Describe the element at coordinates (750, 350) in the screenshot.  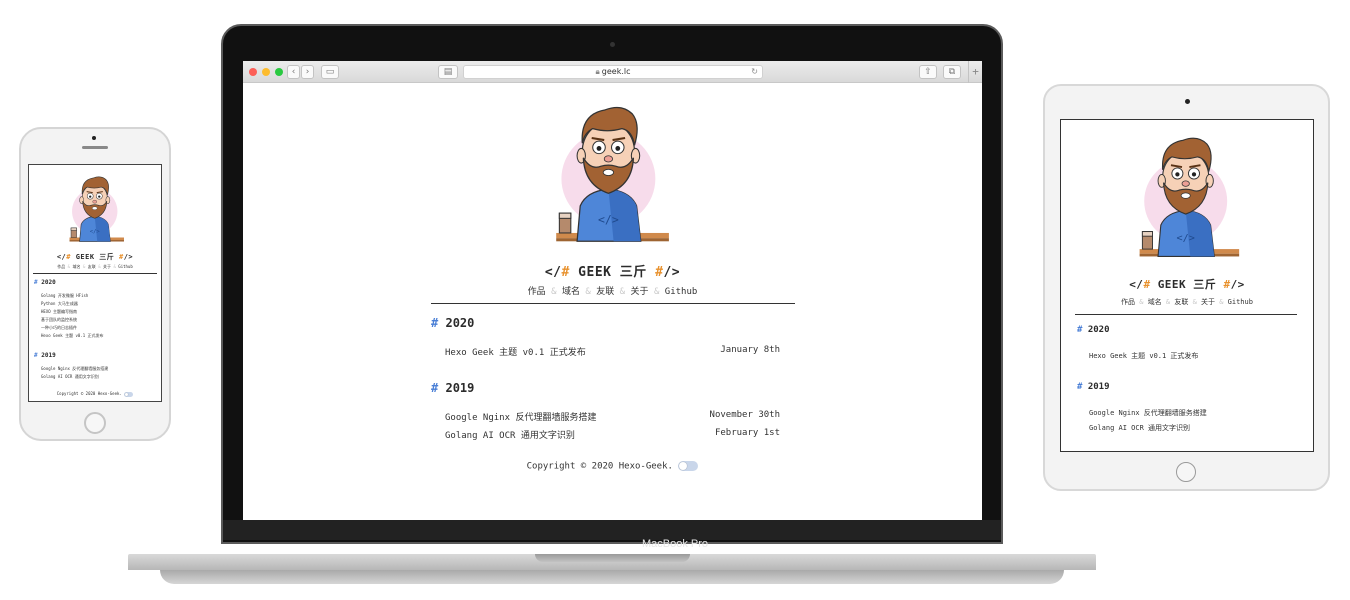
I see `post-date: January 8th` at that location.